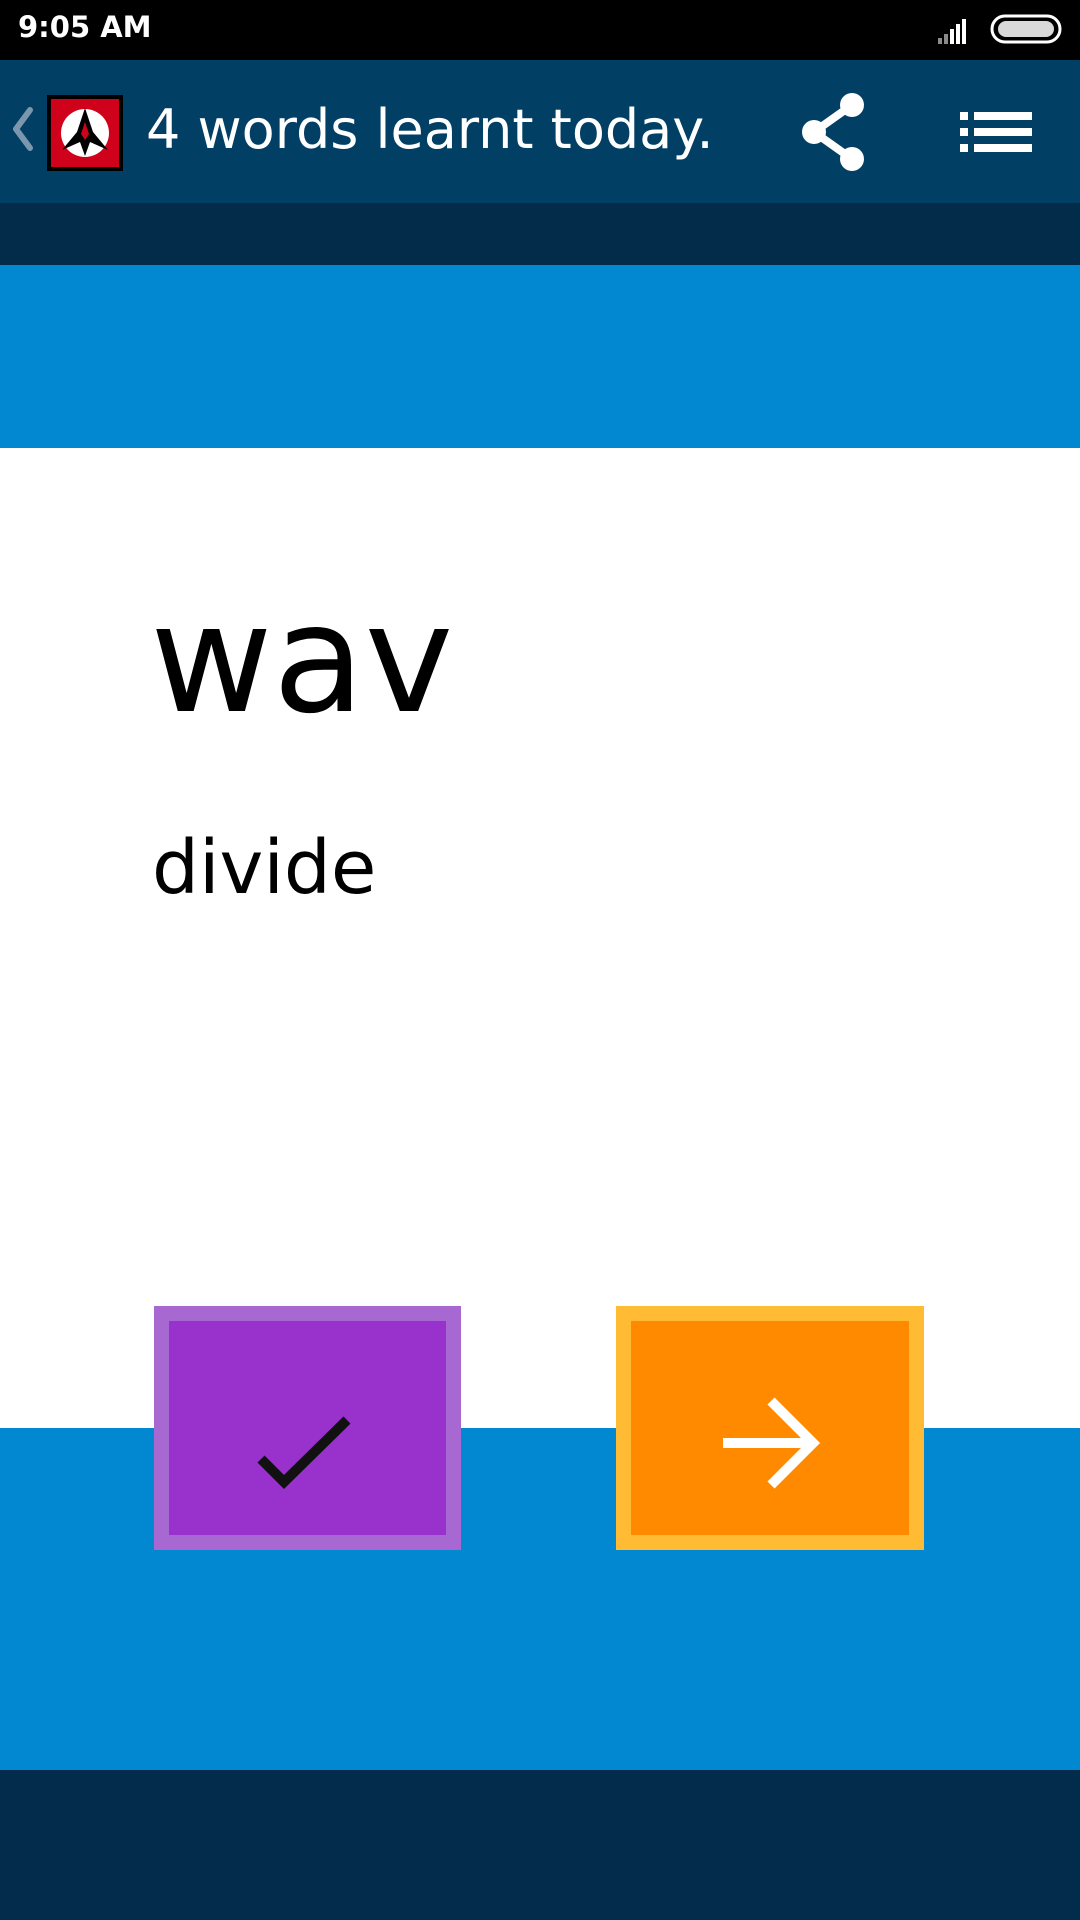 This screenshot has width=1080, height=1920. Describe the element at coordinates (540, 234) in the screenshot. I see `sub-bar` at that location.